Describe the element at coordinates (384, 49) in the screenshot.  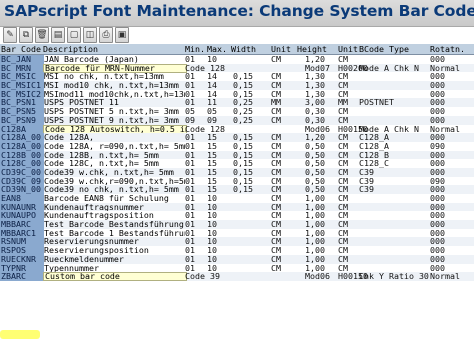
I see `col-header-bcode-type: BCode Type` at that location.